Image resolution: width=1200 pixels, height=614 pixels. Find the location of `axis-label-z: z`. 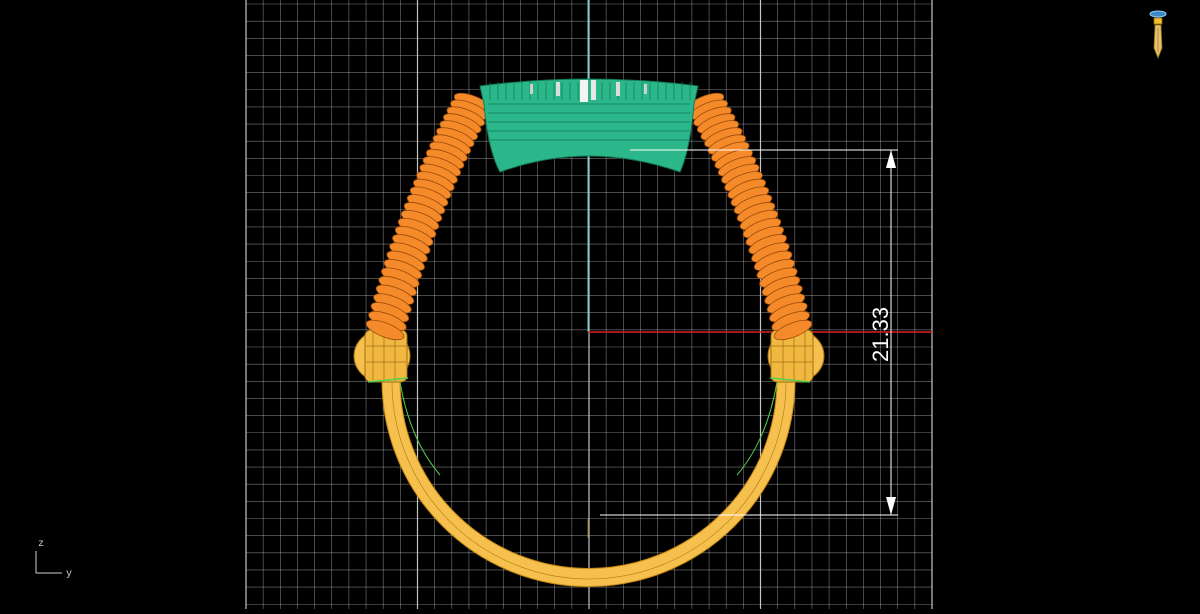

axis-label-z: z is located at coordinates (41, 544).